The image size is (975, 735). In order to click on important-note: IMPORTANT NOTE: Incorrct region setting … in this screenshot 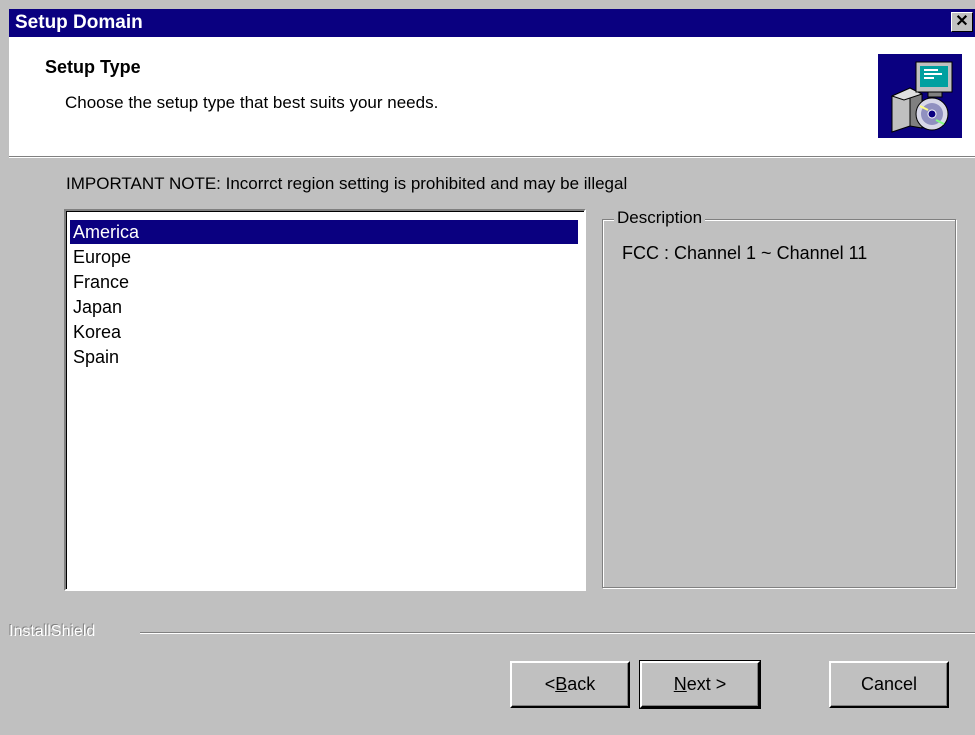, I will do `click(347, 183)`.